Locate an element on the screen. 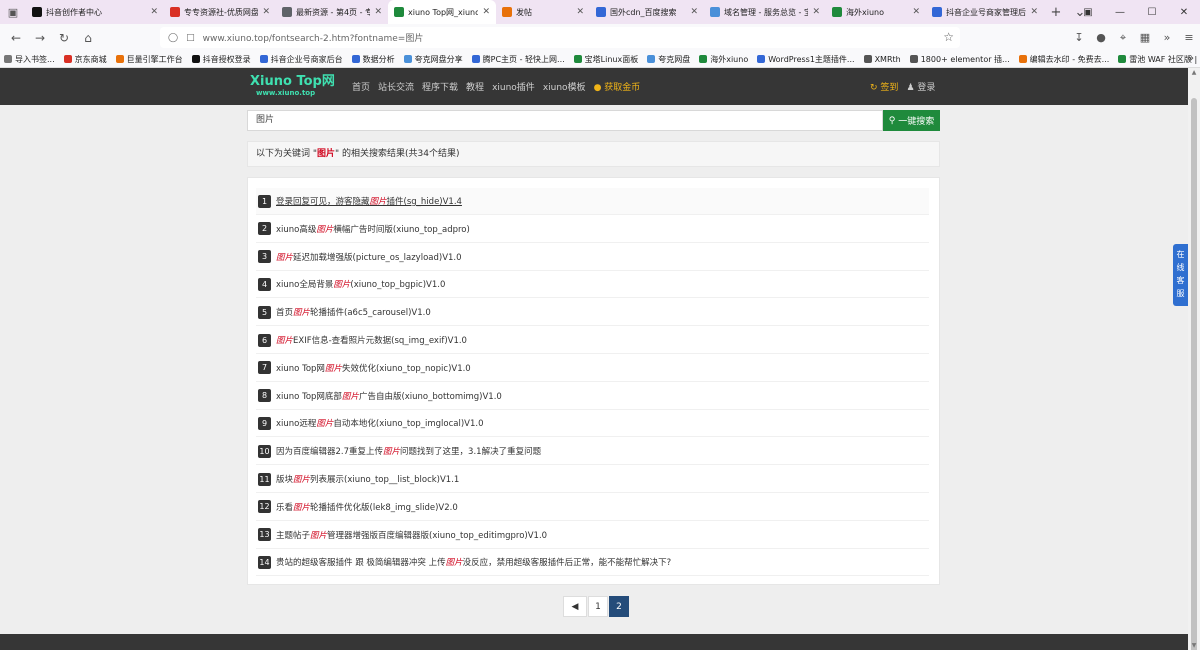  result-row: 11 版块图片列表展示(xiuno_top__list_block)V1.1 is located at coordinates (592, 479).